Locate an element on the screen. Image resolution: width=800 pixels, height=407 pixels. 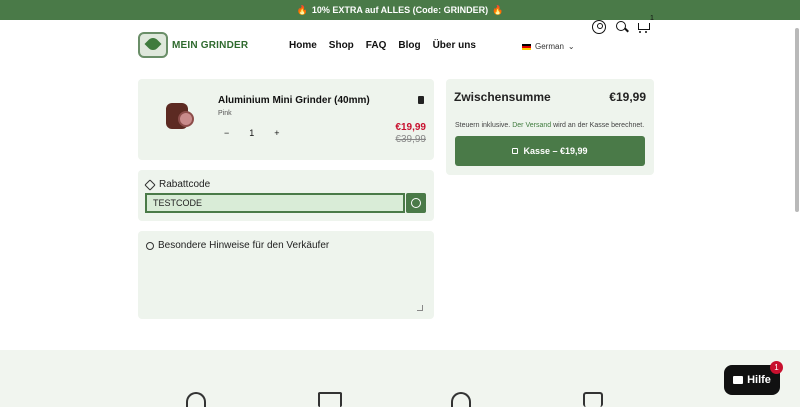
order-note-field: Besondere Hinweise für den Verkäufer is located at coordinates (286, 275).